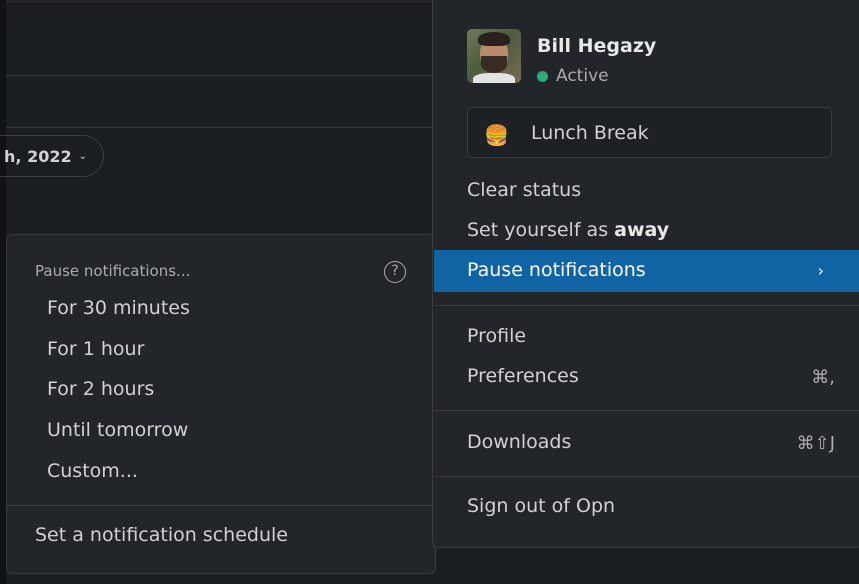 This screenshot has width=859, height=584. I want to click on presence-dot-icon, so click(542, 76).